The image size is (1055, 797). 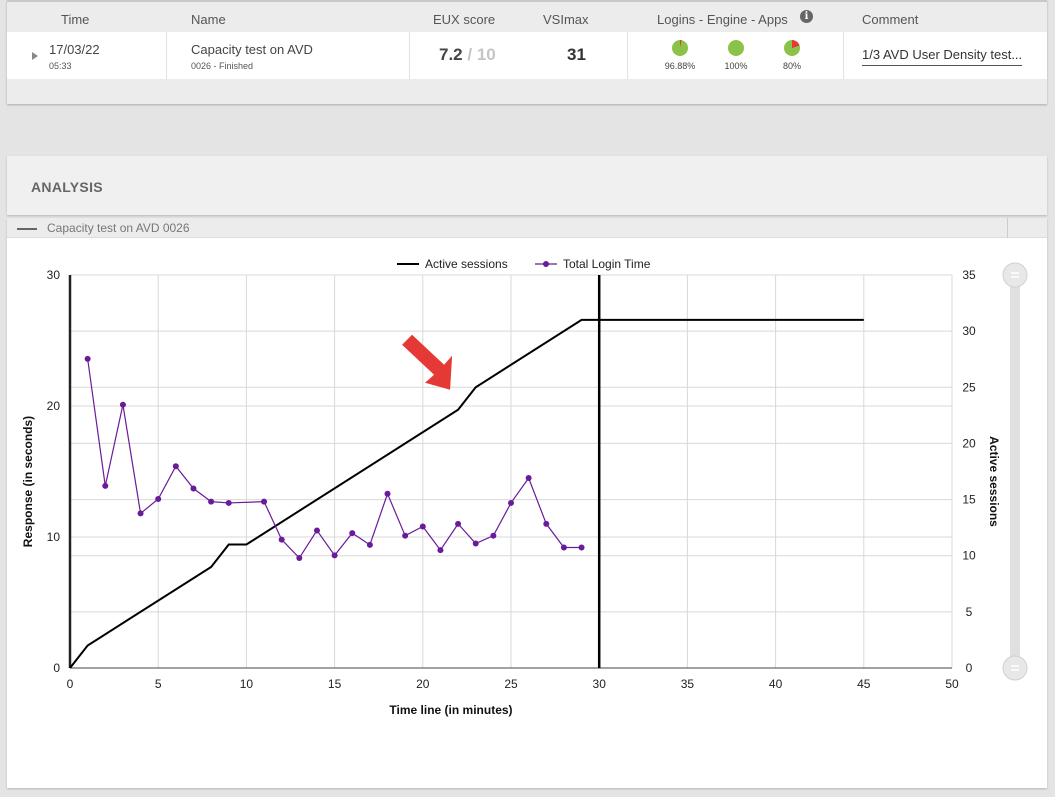 I want to click on eux-score: 7.2 / 10, so click(x=467, y=55).